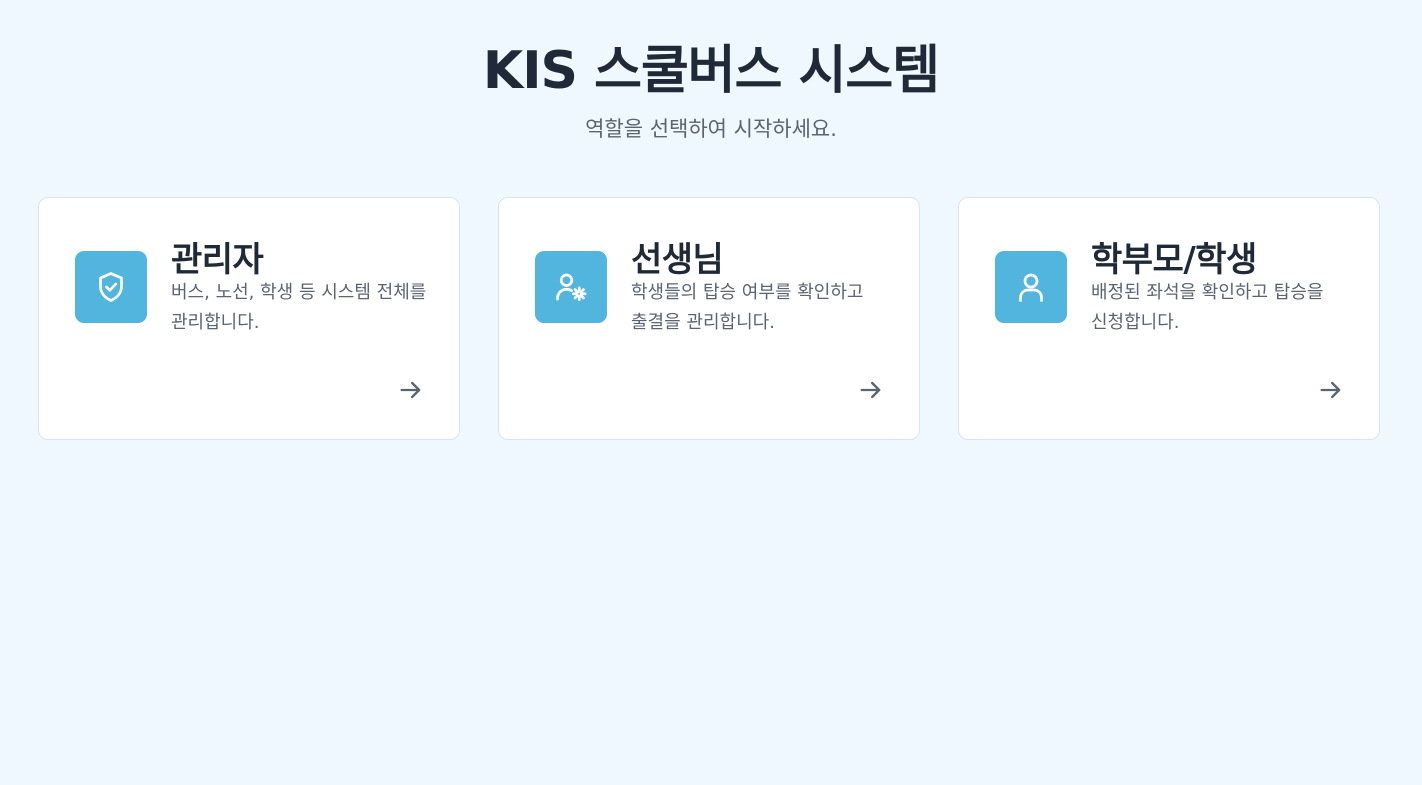 The image size is (1422, 785). Describe the element at coordinates (1207, 307) in the screenshot. I see `role-card-description: 배정된 좌석을 확인하고 탑승을 신청합니다.` at that location.